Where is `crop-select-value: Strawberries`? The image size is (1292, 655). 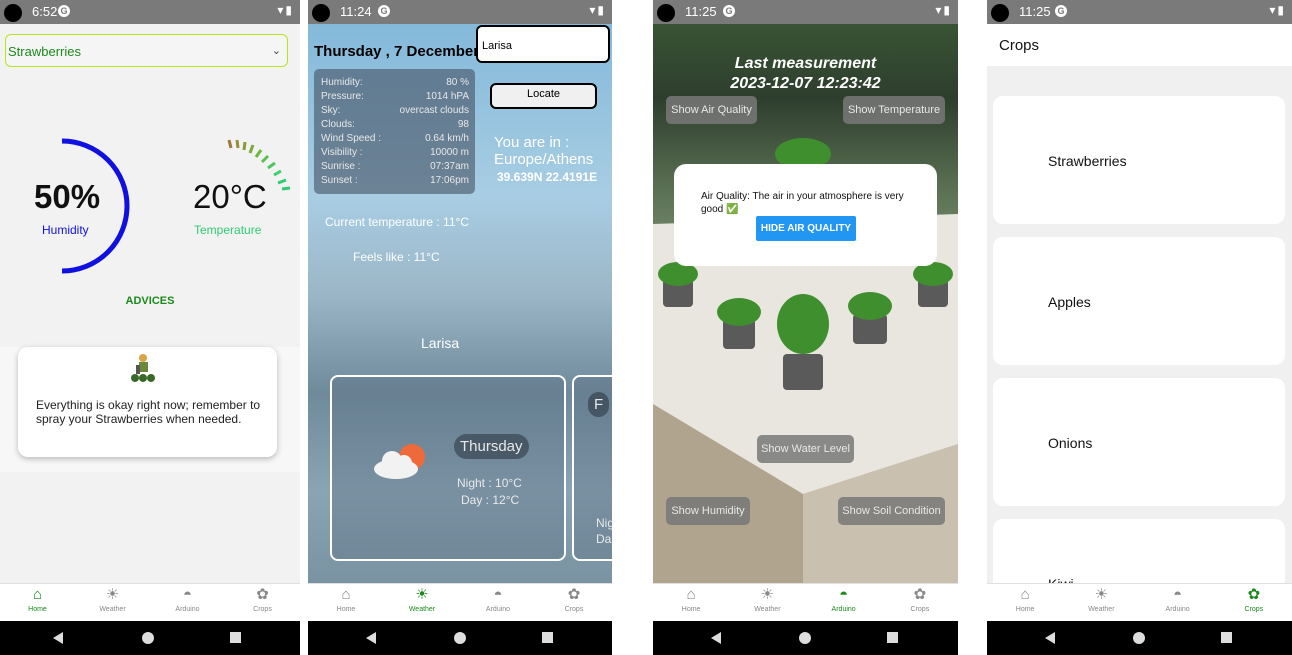
crop-select-value: Strawberries is located at coordinates (44, 51).